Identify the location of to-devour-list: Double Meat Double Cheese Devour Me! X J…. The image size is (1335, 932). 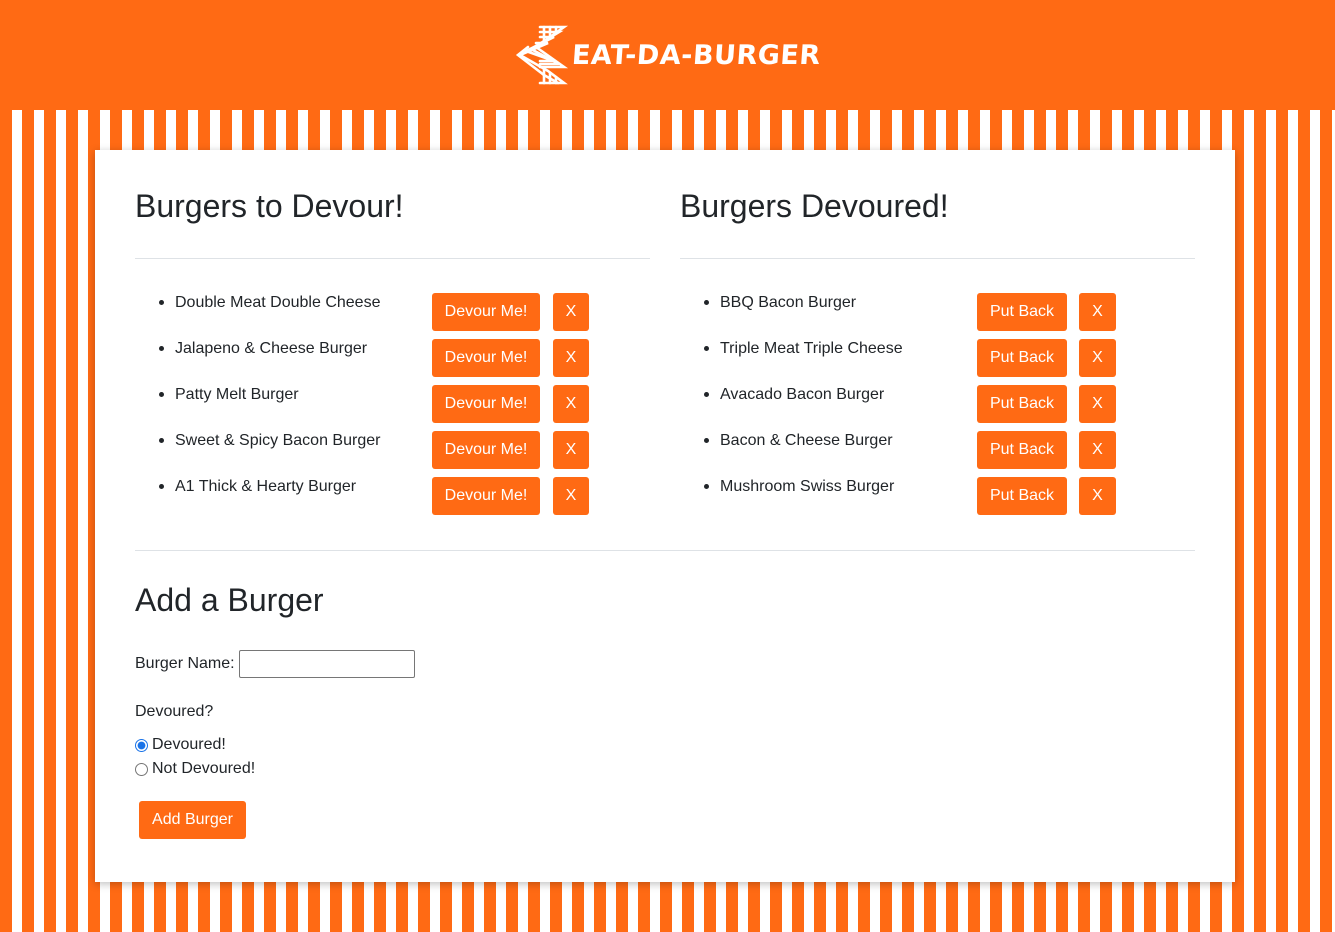
(392, 408).